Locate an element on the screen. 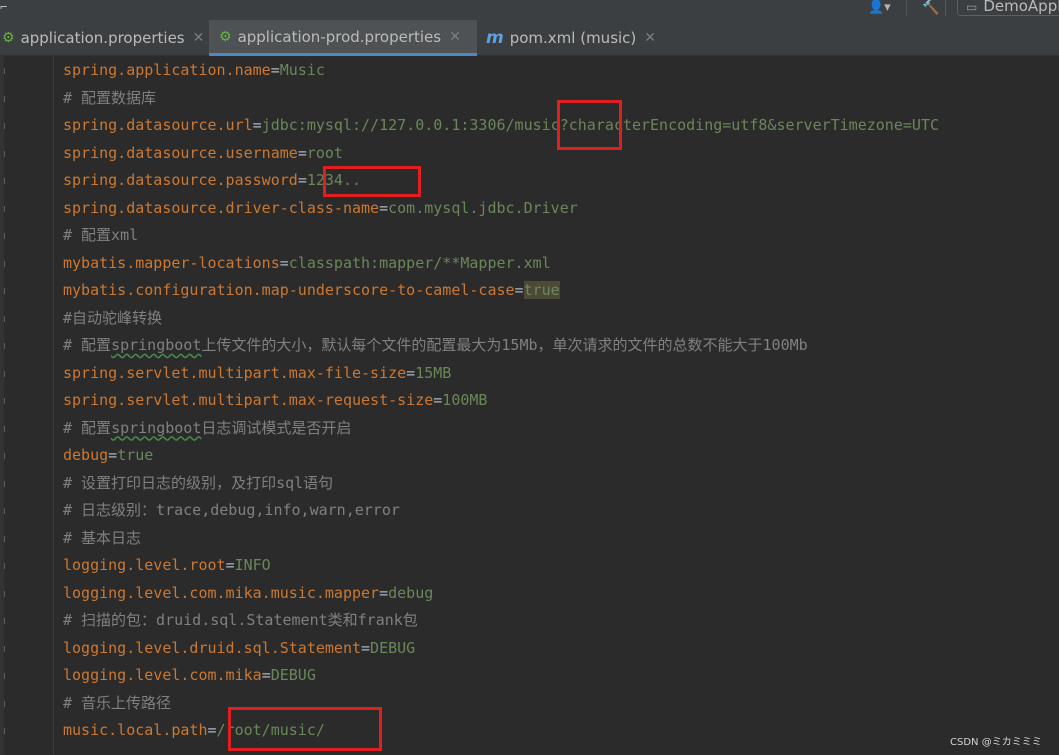  code-line: spring.datasource.username=root is located at coordinates (203, 153).